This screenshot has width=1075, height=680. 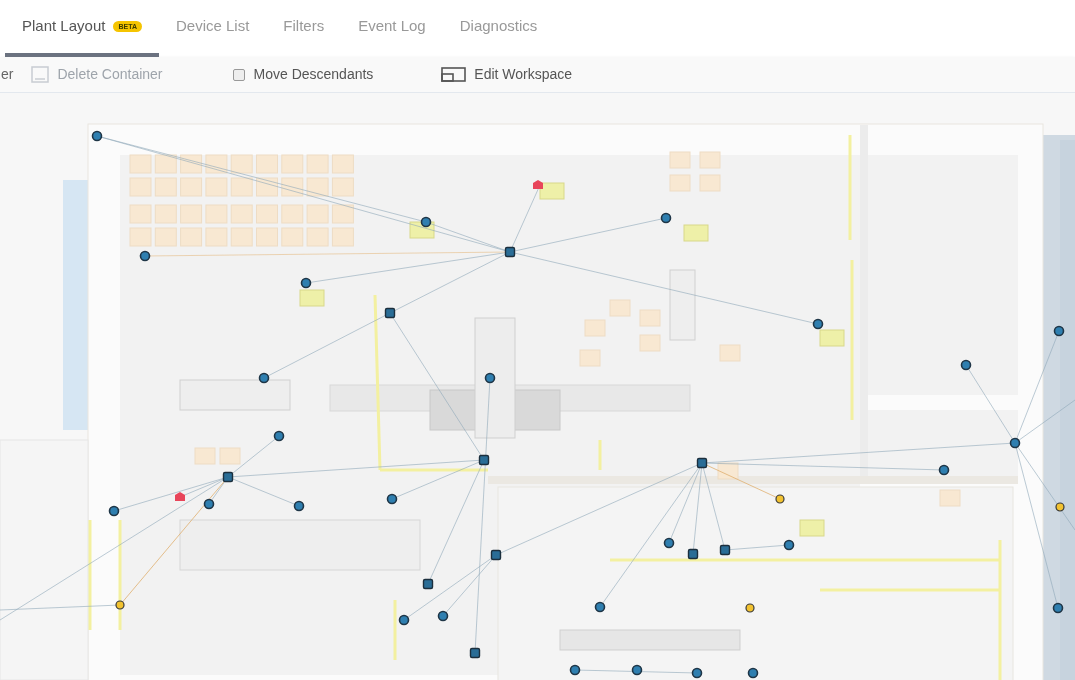 I want to click on container-icon, so click(x=40, y=74).